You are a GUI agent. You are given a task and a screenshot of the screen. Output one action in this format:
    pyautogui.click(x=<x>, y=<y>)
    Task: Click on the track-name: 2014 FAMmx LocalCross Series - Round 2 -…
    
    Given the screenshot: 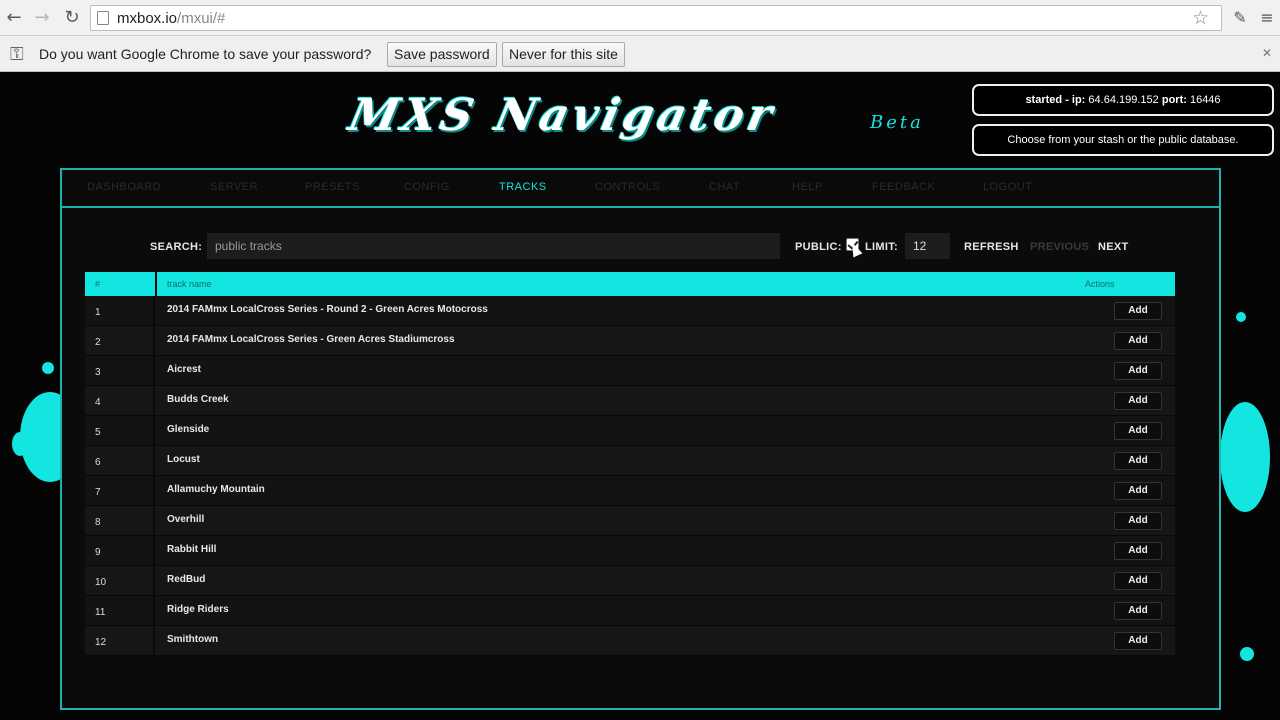 What is the action you would take?
    pyautogui.click(x=327, y=309)
    